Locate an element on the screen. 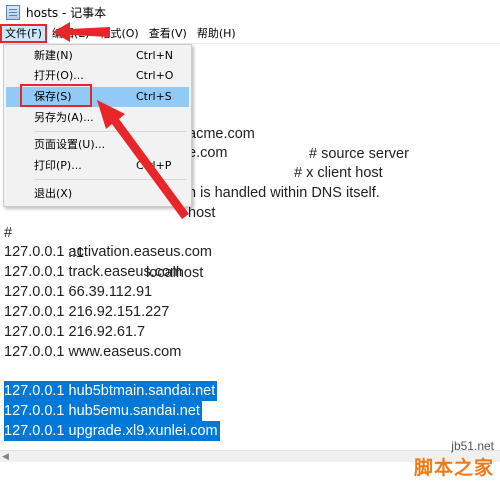 The image size is (500, 484). watermark: jb51.net 脚本之家 is located at coordinates (454, 459).